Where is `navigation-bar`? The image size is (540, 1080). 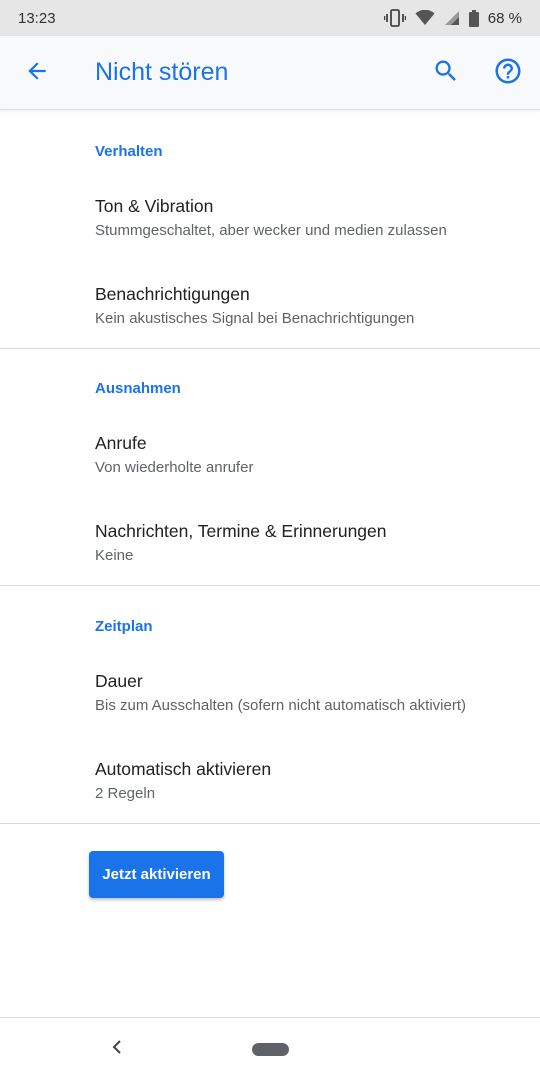
navigation-bar is located at coordinates (270, 1048).